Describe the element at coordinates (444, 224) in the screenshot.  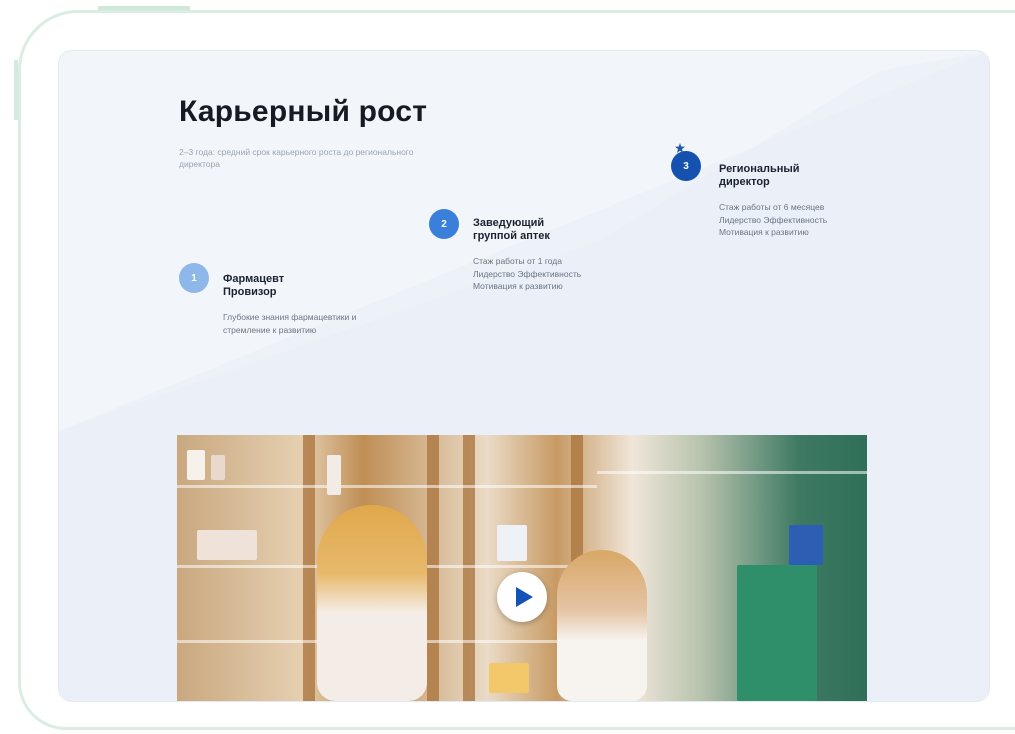
I see `step-badge-2: 2` at that location.